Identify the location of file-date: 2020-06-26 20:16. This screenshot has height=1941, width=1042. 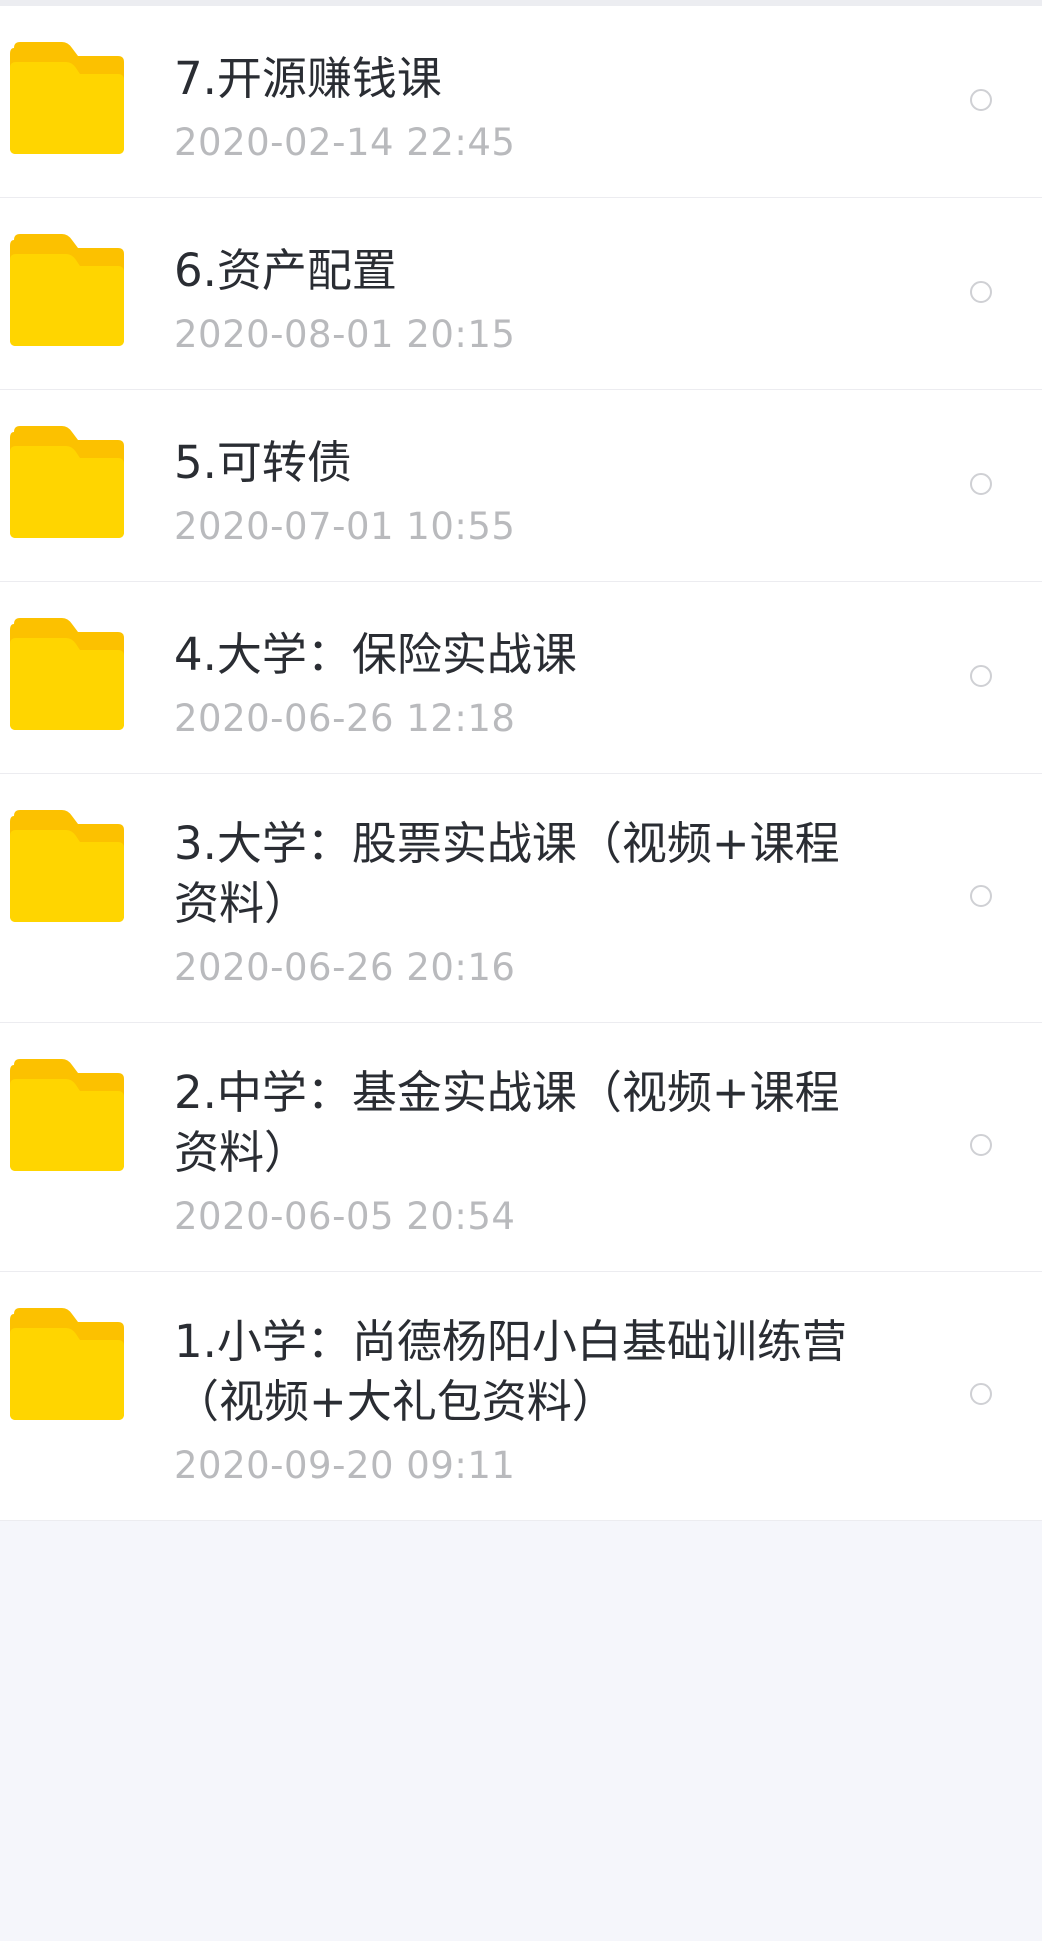
(345, 967).